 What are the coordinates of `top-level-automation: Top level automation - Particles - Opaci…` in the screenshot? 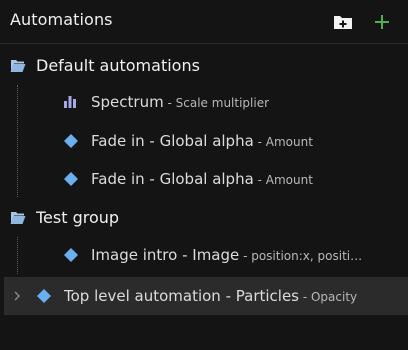 It's located at (206, 296).